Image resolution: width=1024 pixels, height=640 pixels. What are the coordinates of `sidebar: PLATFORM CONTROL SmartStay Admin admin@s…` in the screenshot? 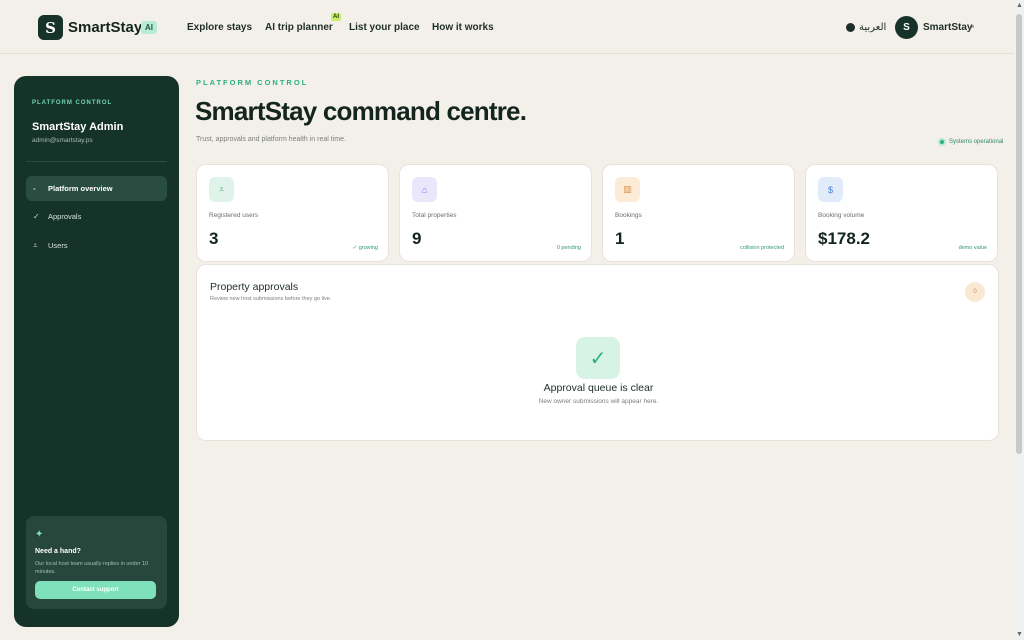 It's located at (96, 351).